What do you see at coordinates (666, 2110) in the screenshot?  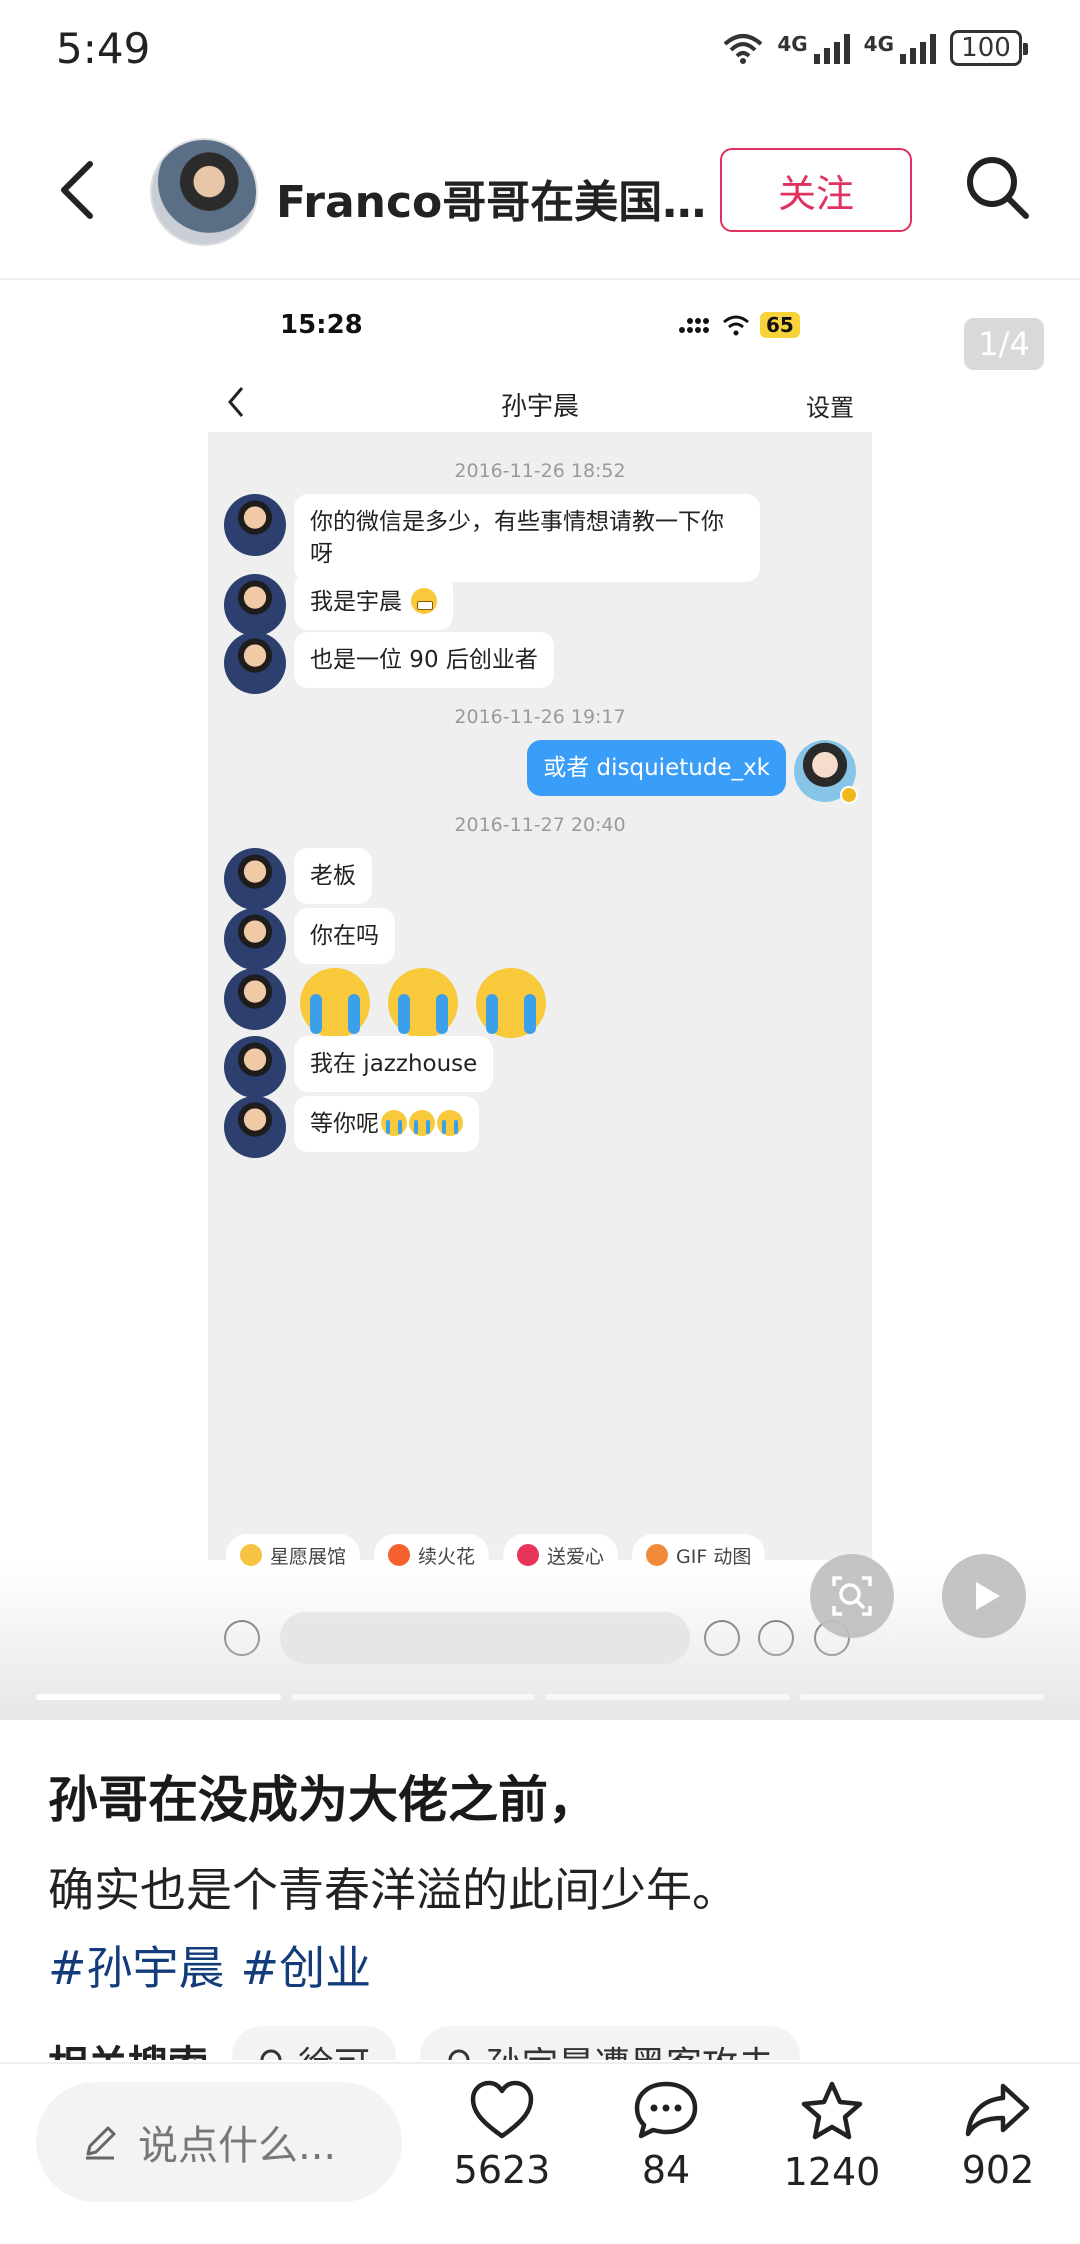 I see `comment-icon` at bounding box center [666, 2110].